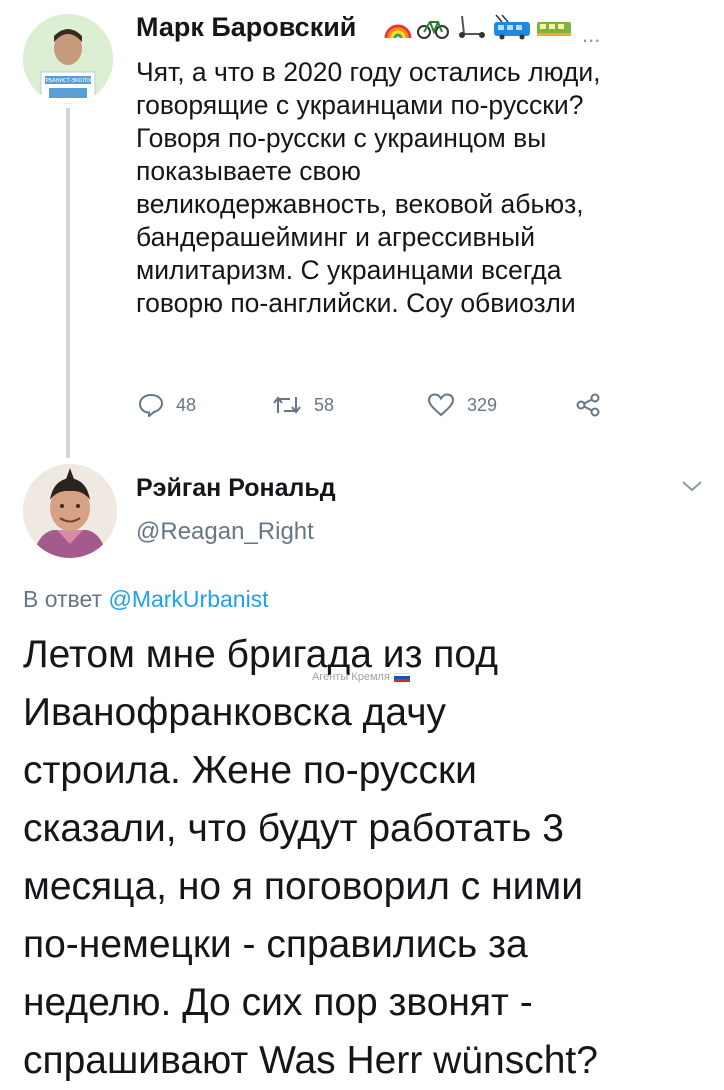  I want to click on heart-icon, so click(441, 405).